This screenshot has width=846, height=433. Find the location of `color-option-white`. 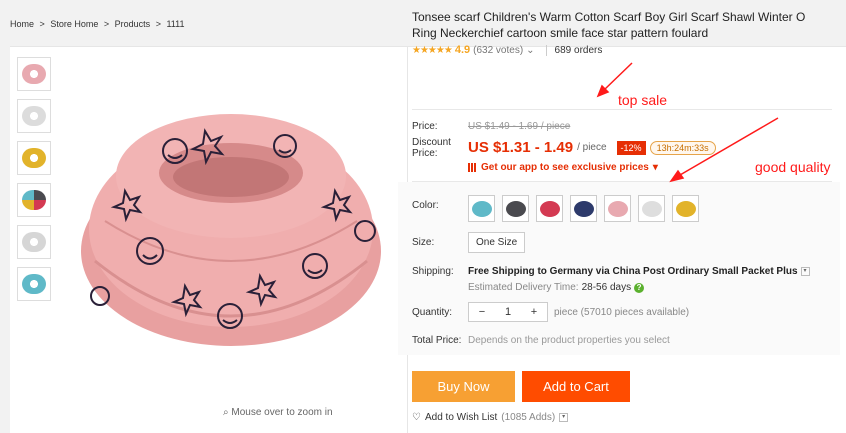

color-option-white is located at coordinates (651, 208).